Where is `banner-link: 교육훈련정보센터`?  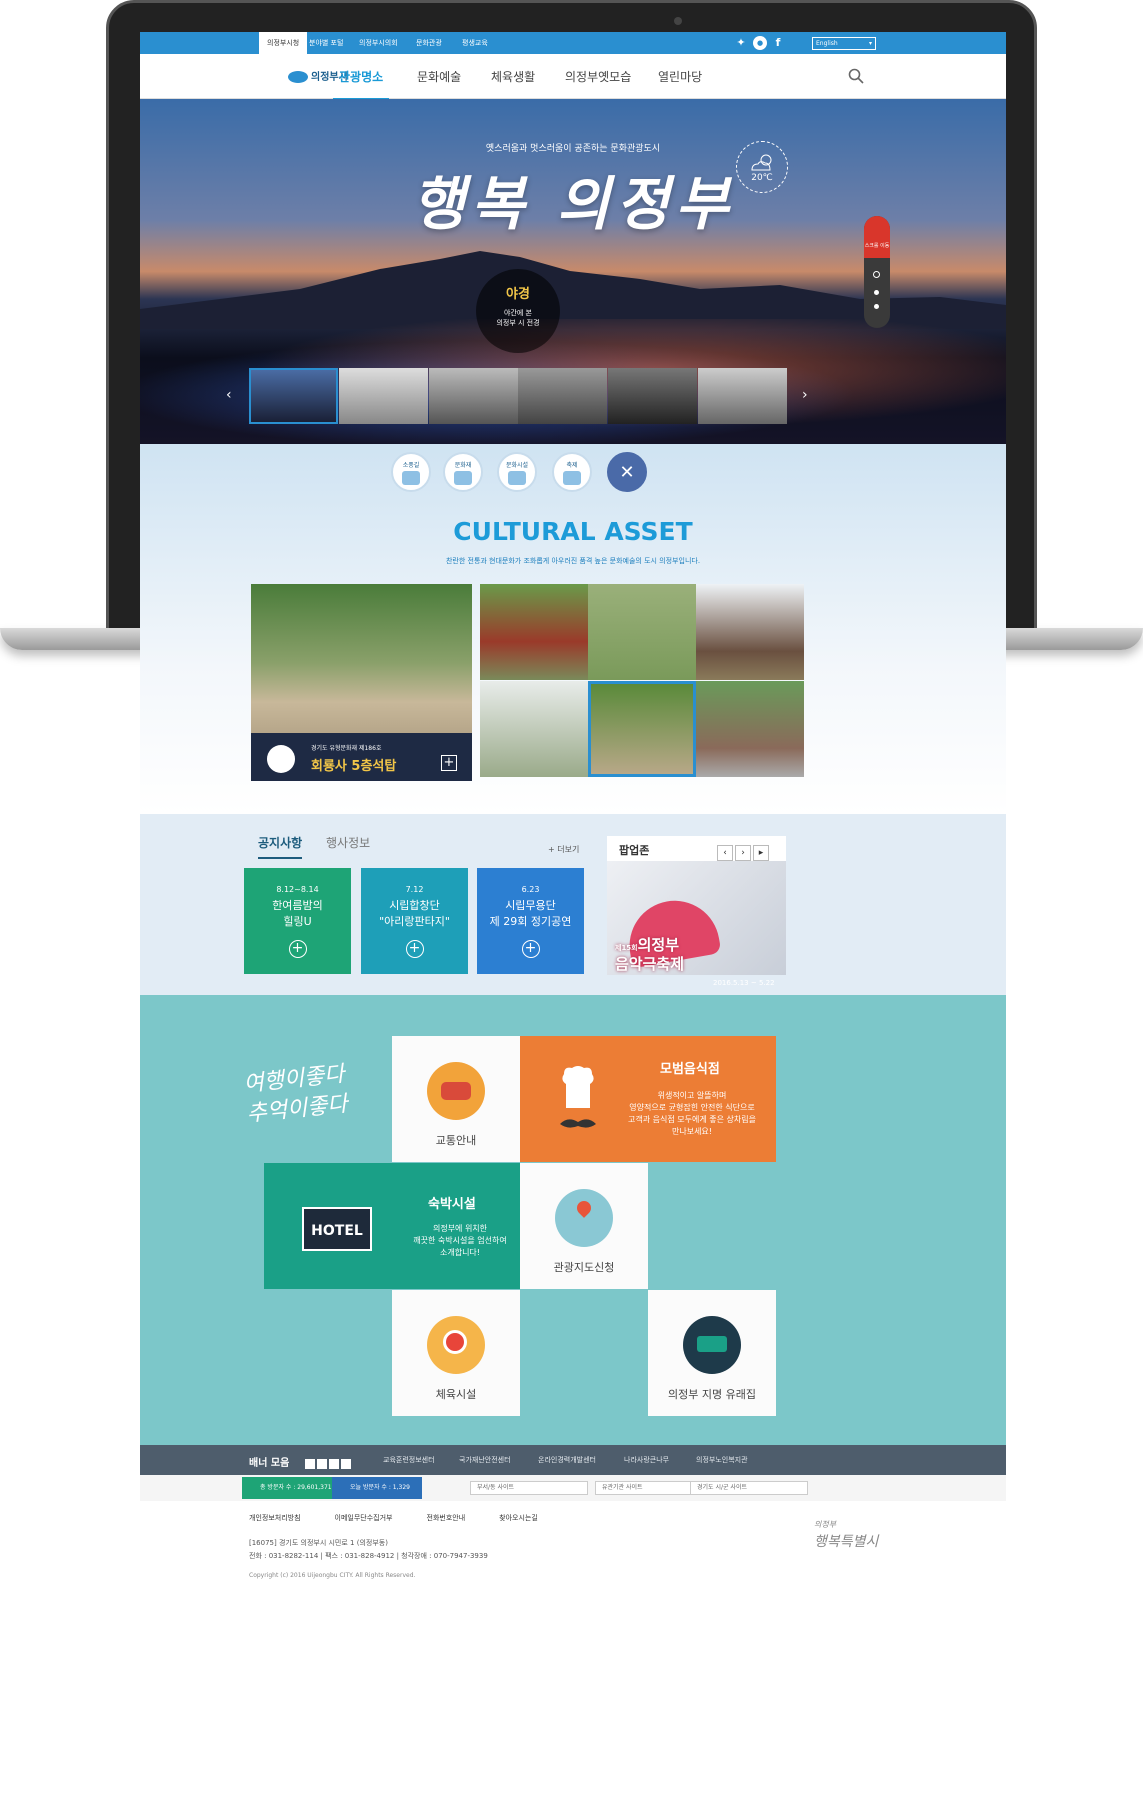 banner-link: 교육훈련정보센터 is located at coordinates (409, 1460).